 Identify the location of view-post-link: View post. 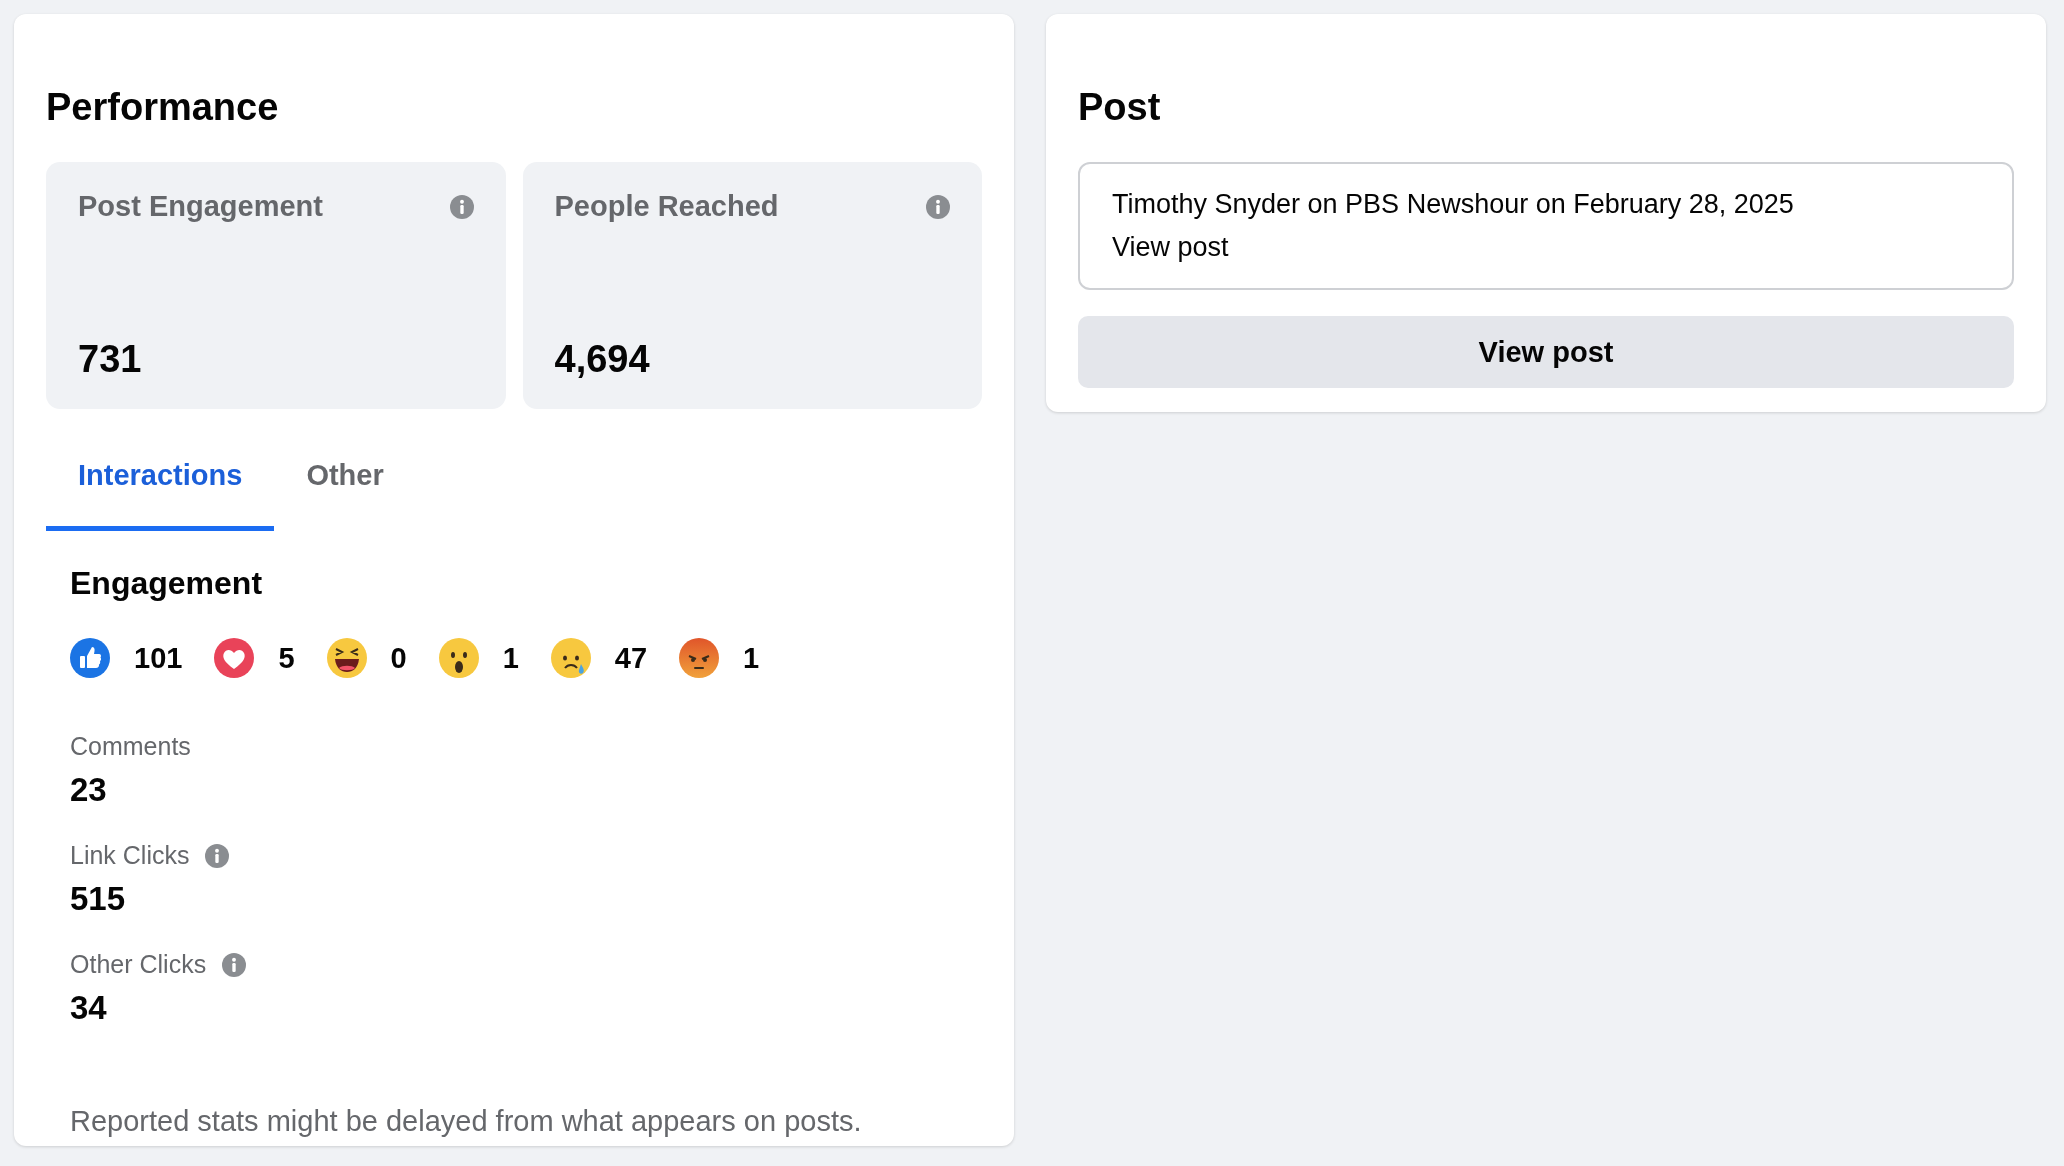
(1170, 247).